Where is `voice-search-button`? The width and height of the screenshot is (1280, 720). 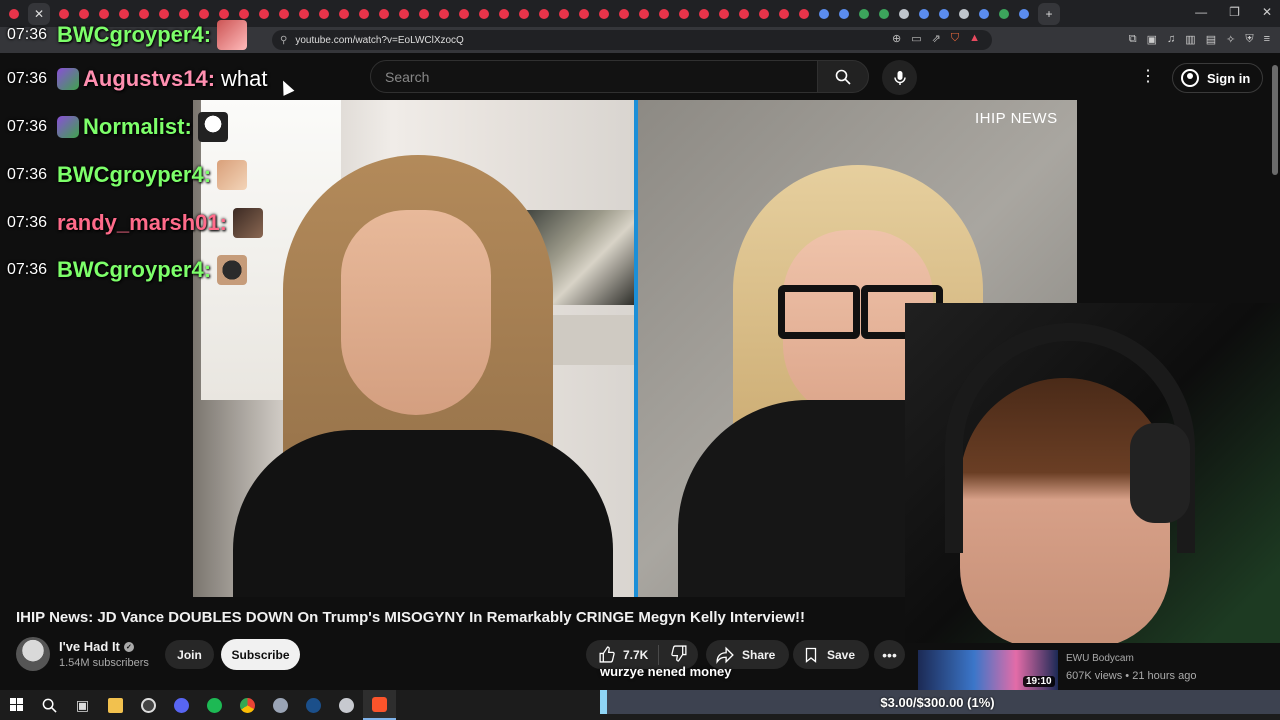
voice-search-button is located at coordinates (899, 77).